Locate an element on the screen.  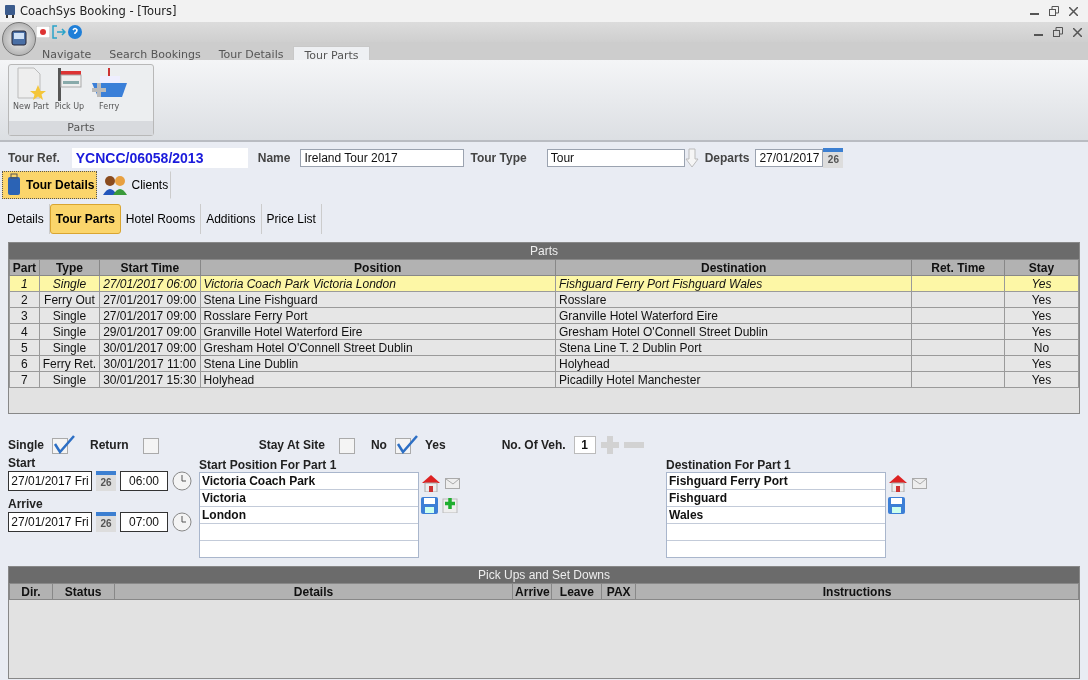
application-menu-button is located at coordinates (19, 39).